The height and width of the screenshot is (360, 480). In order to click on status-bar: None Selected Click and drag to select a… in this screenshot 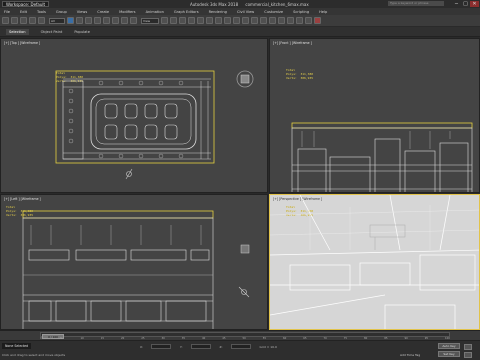, I will do `click(240, 350)`.